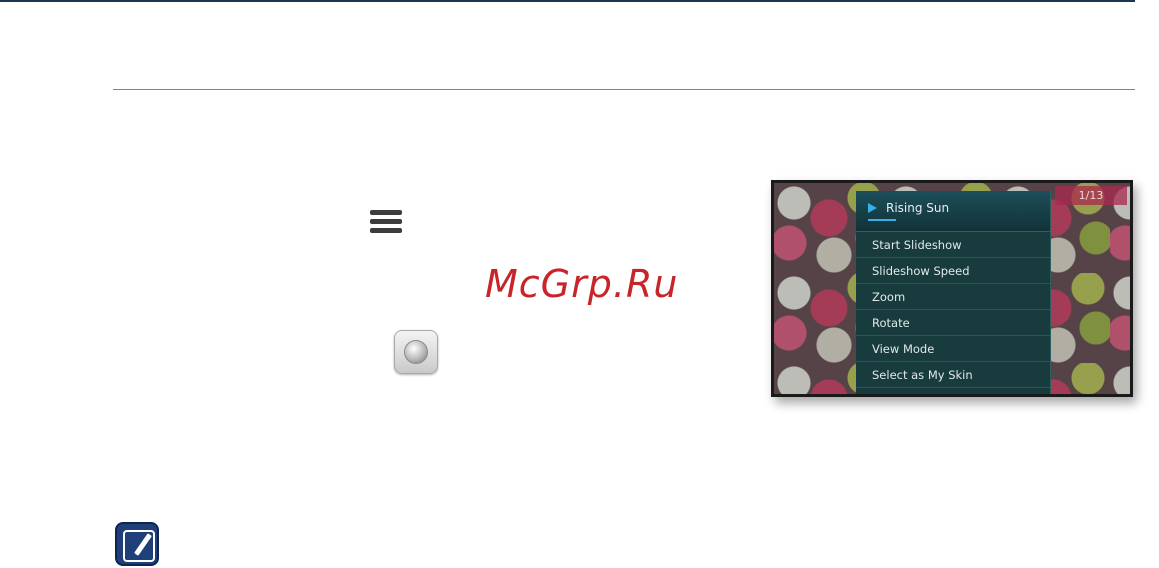 The image size is (1159, 568). I want to click on play-icon, so click(872, 208).